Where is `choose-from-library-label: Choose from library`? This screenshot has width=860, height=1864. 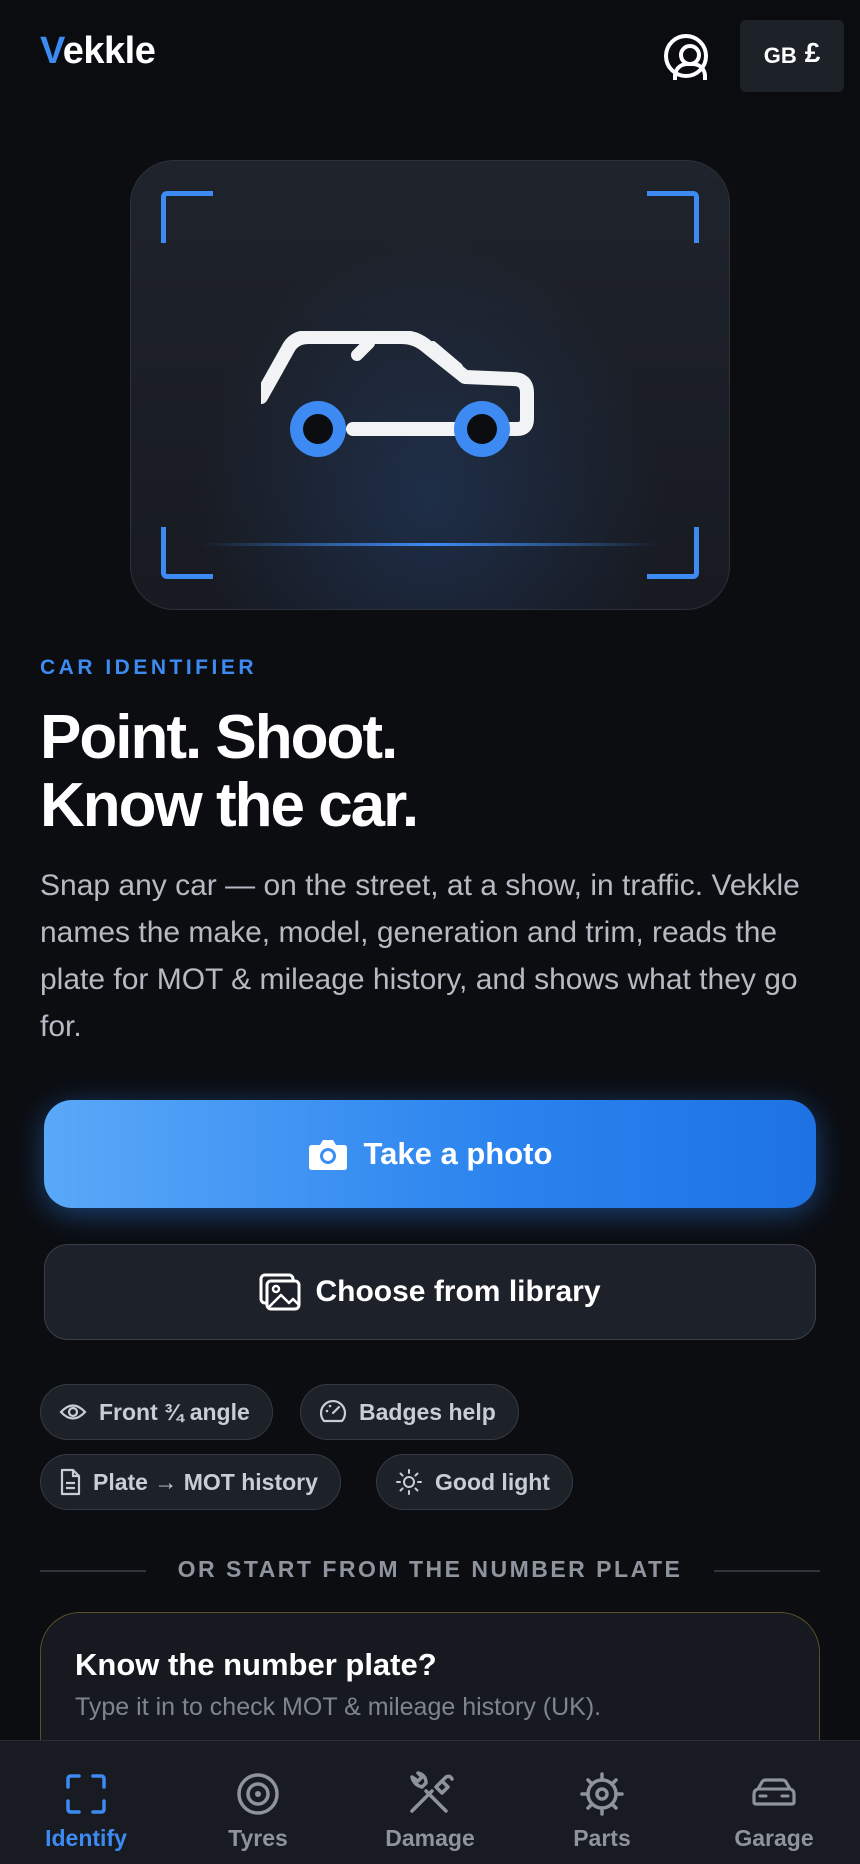 choose-from-library-label: Choose from library is located at coordinates (458, 1291).